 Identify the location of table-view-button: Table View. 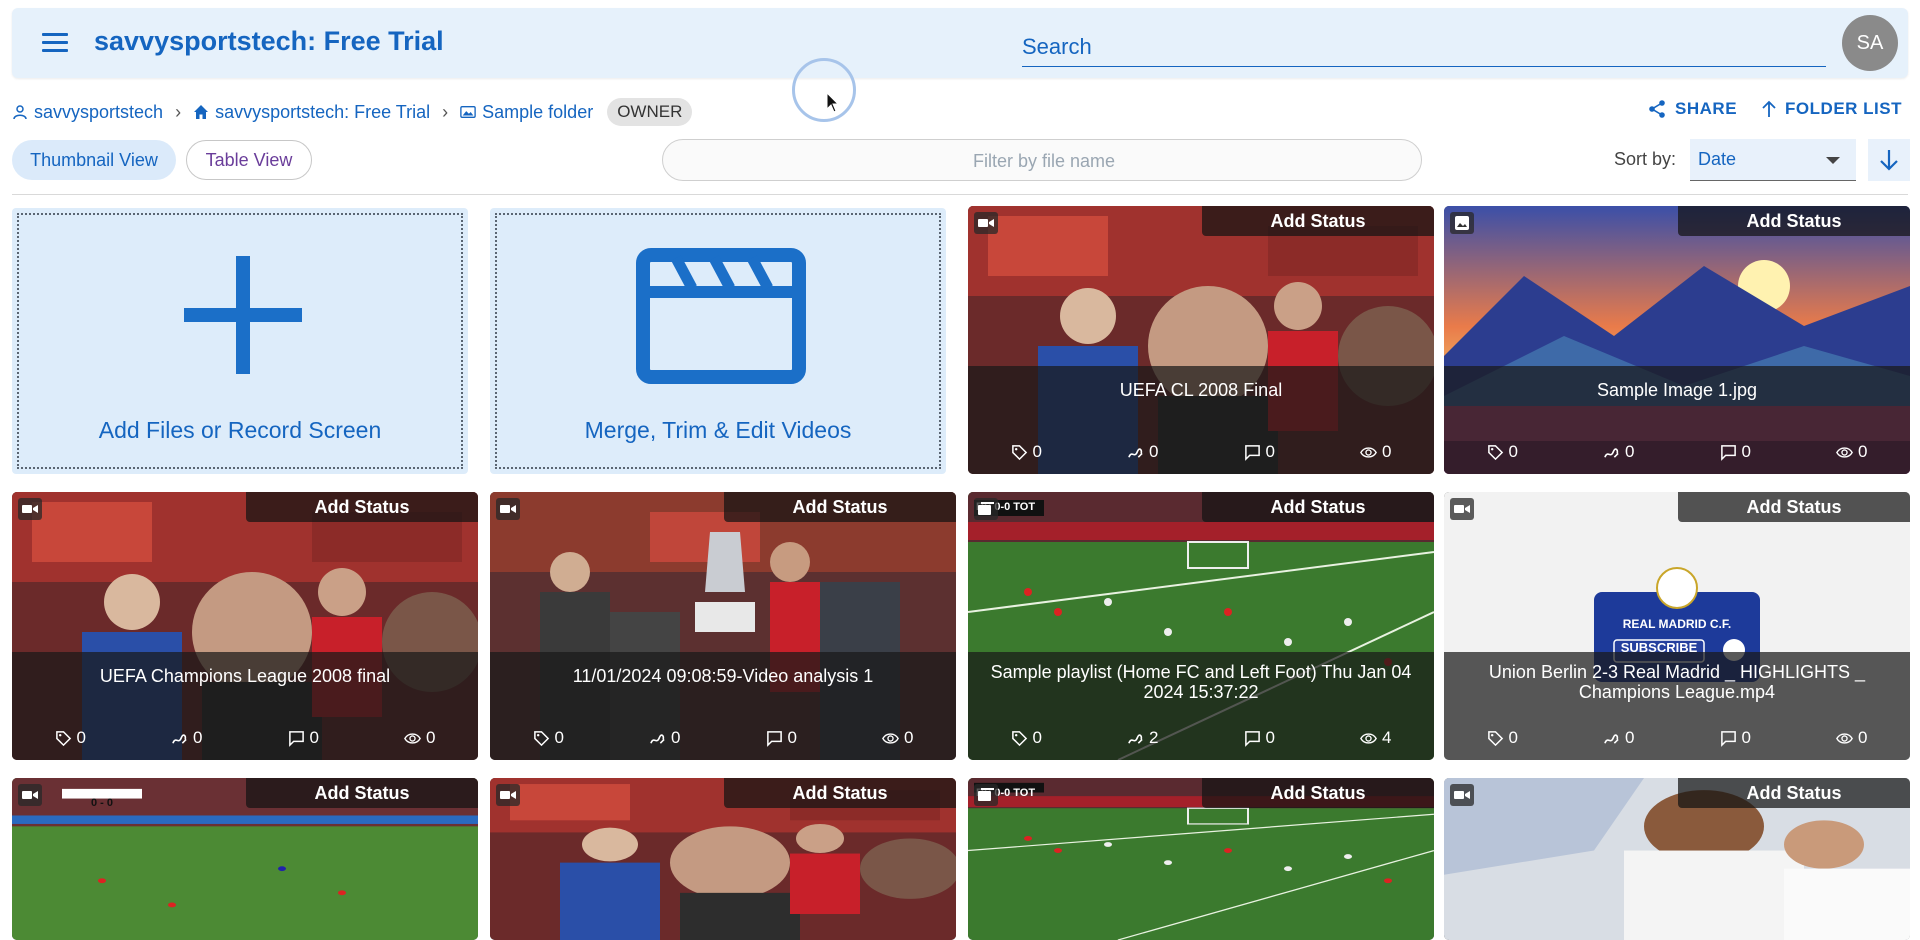
(249, 160).